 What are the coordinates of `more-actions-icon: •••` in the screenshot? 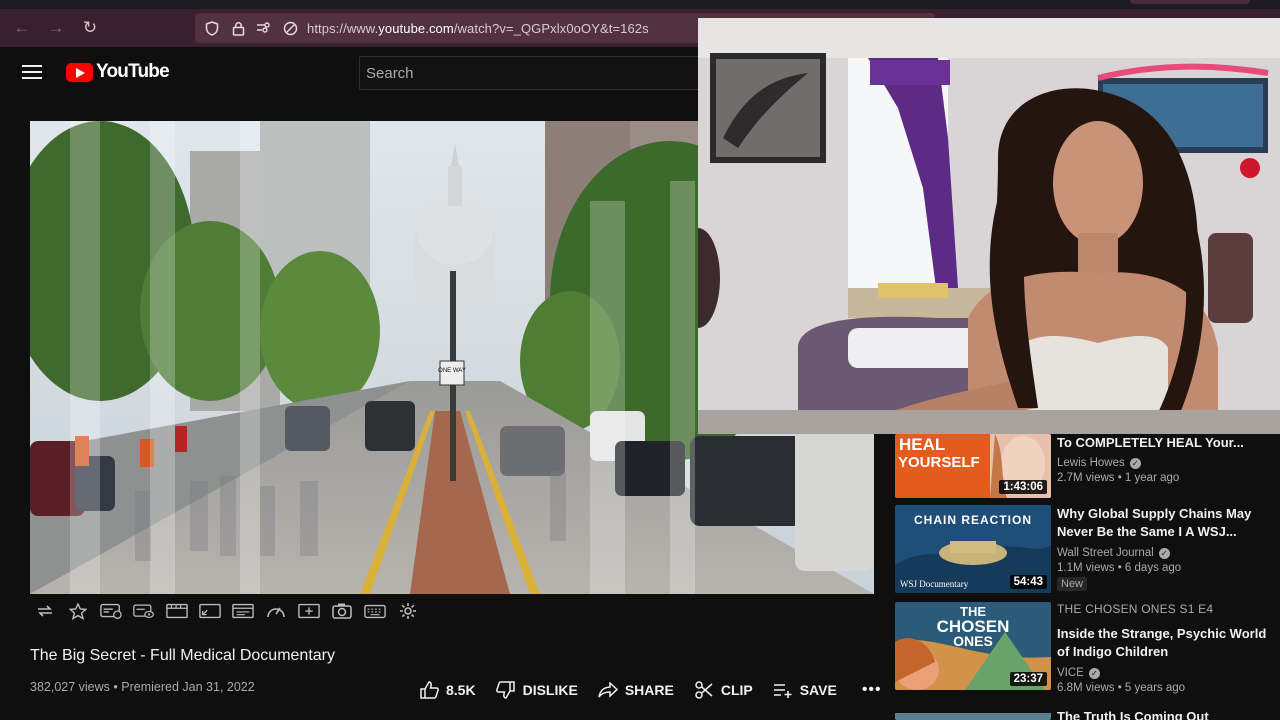 It's located at (872, 690).